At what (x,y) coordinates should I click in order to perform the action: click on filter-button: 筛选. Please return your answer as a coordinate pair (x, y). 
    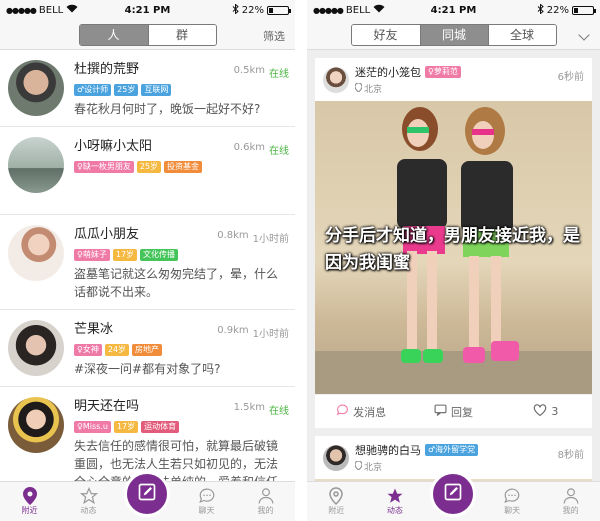
    Looking at the image, I should click on (274, 36).